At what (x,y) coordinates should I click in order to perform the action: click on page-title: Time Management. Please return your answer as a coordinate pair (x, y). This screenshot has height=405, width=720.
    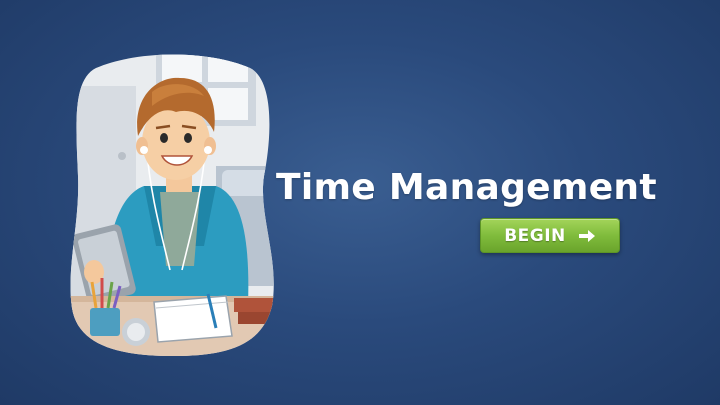
    Looking at the image, I should click on (466, 187).